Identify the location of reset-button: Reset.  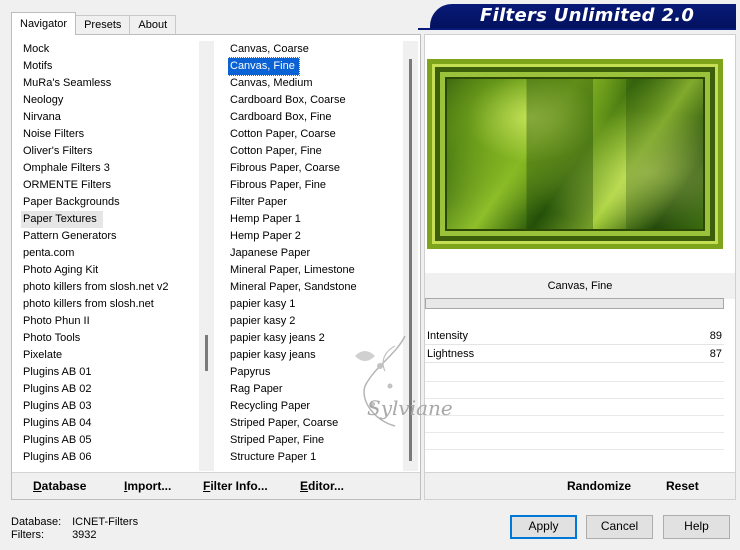
(682, 486).